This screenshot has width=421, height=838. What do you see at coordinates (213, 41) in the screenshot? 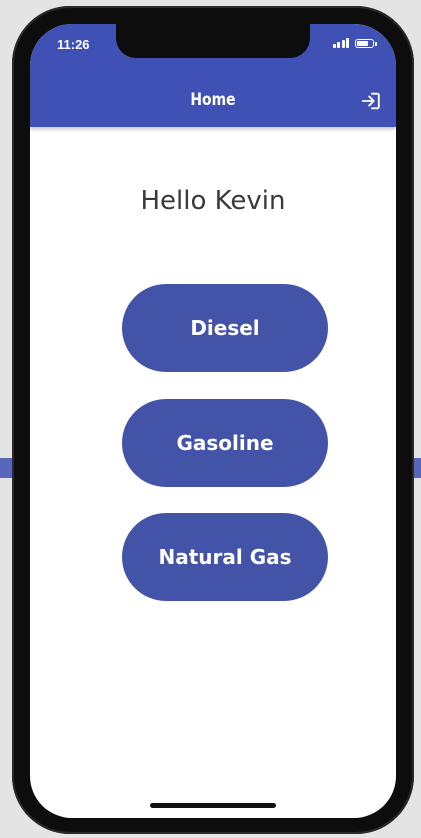
I see `device-notch` at bounding box center [213, 41].